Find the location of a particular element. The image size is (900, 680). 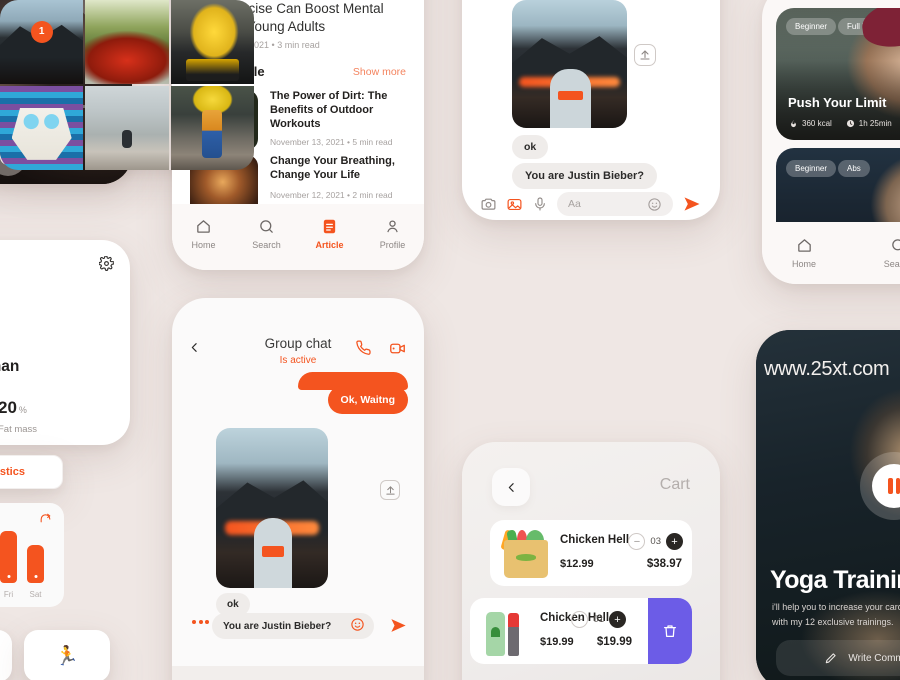

page-title: Cart is located at coordinates (674, 484).